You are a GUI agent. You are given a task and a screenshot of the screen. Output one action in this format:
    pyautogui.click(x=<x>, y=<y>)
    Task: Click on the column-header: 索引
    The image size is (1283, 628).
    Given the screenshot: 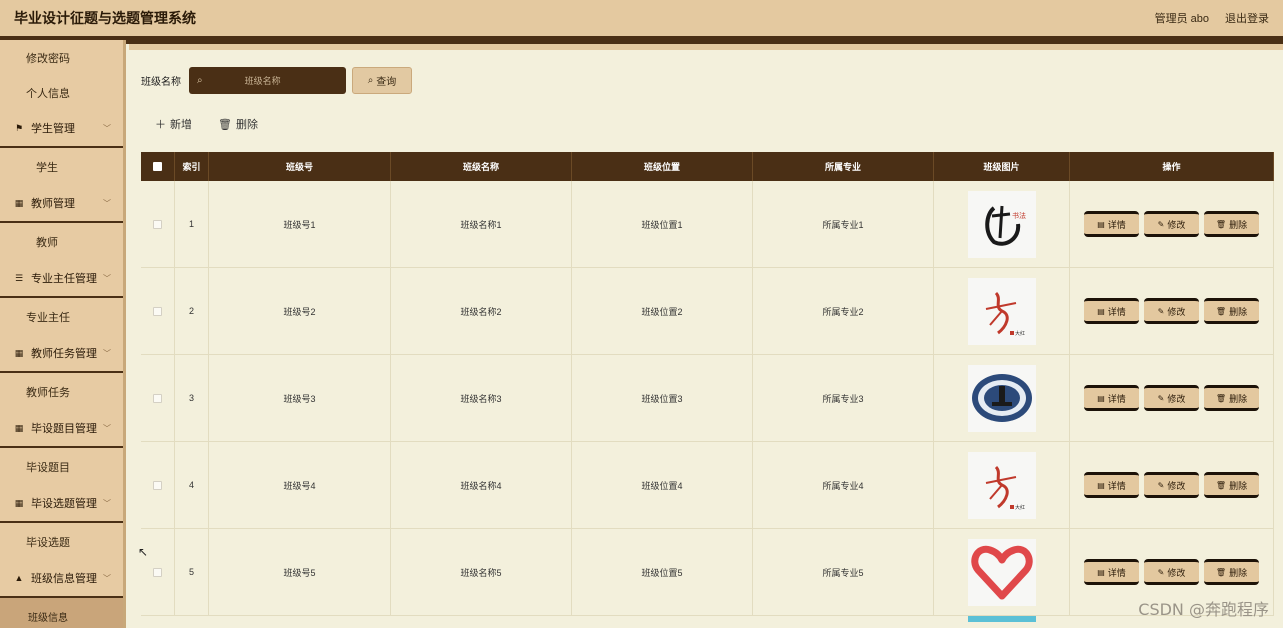 What is the action you would take?
    pyautogui.click(x=192, y=166)
    